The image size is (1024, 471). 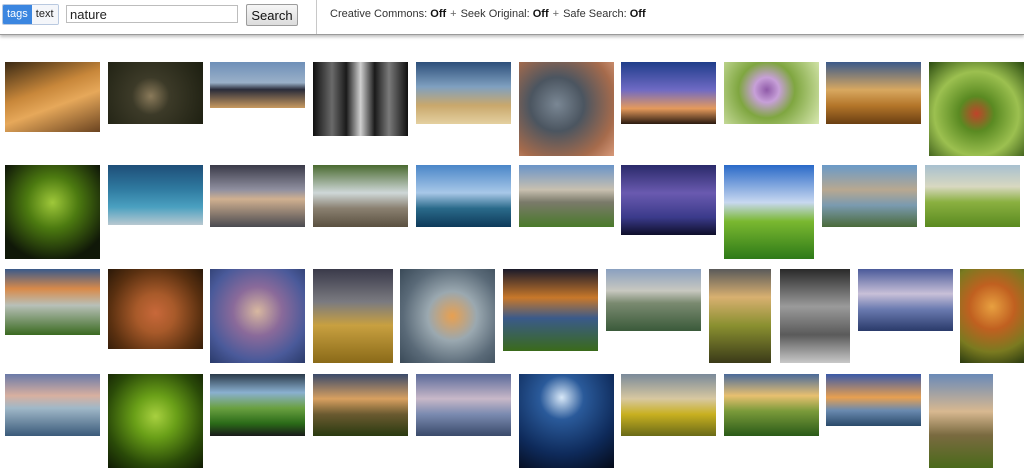 What do you see at coordinates (540, 14) in the screenshot?
I see `seek-original-value: Off` at bounding box center [540, 14].